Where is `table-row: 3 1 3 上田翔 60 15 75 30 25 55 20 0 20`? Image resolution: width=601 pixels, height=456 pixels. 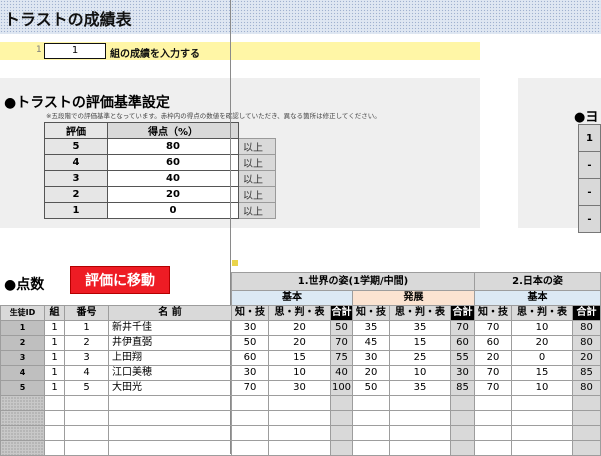 table-row: 3 1 3 上田翔 60 15 75 30 25 55 20 0 20 is located at coordinates (300, 358).